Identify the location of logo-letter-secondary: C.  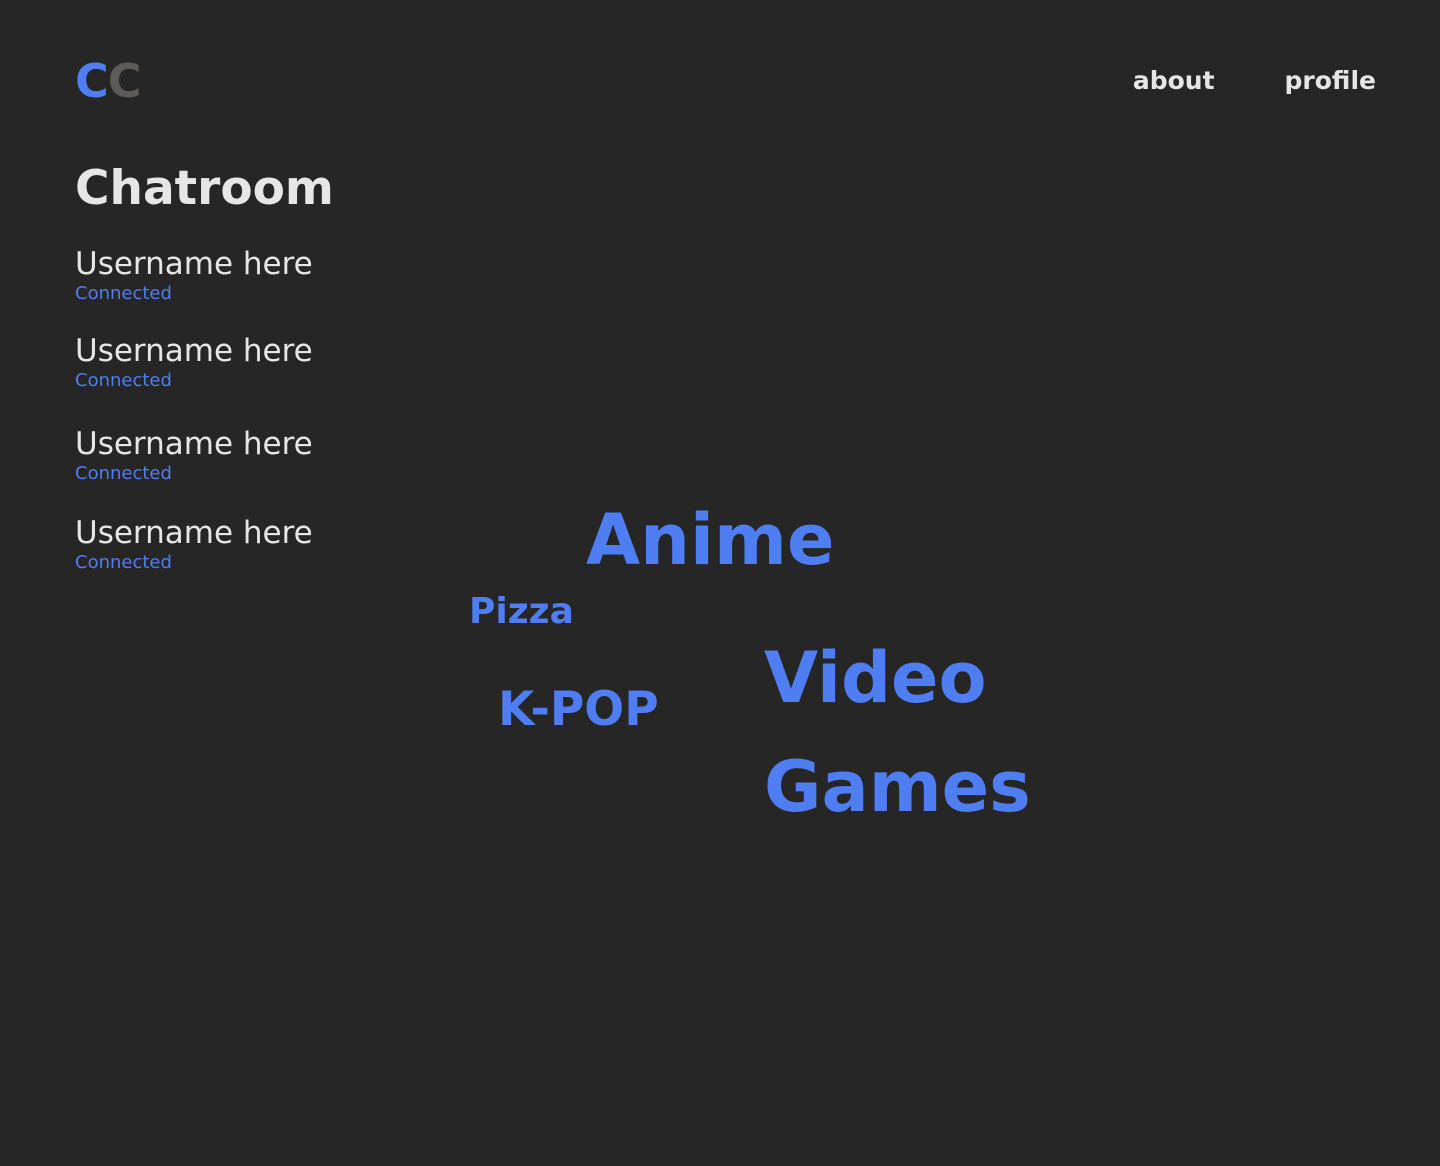
(124, 81).